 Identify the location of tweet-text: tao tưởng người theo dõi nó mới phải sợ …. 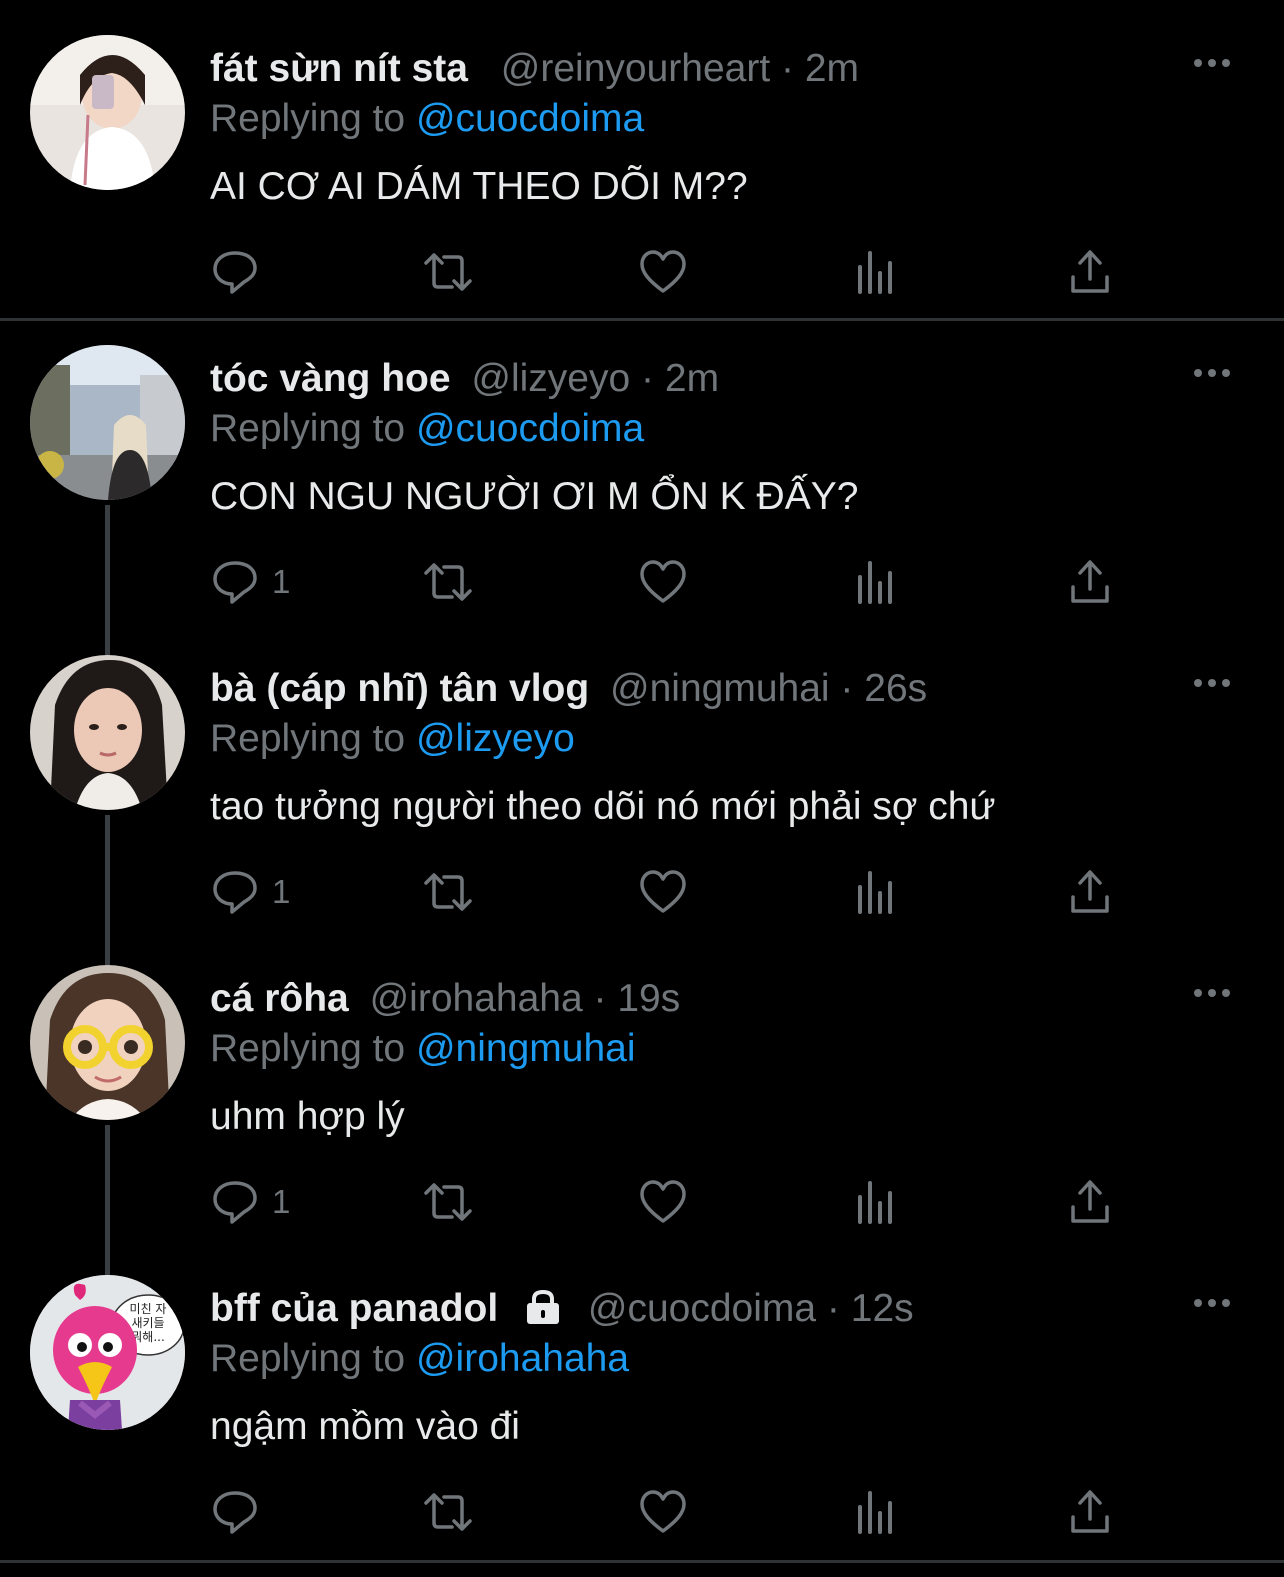
(603, 806).